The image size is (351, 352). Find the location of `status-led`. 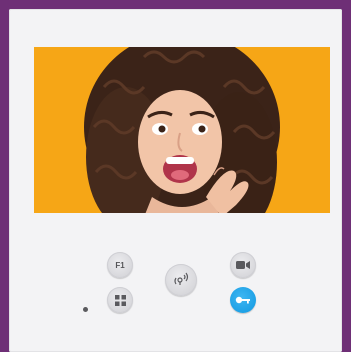

status-led is located at coordinates (85, 309).